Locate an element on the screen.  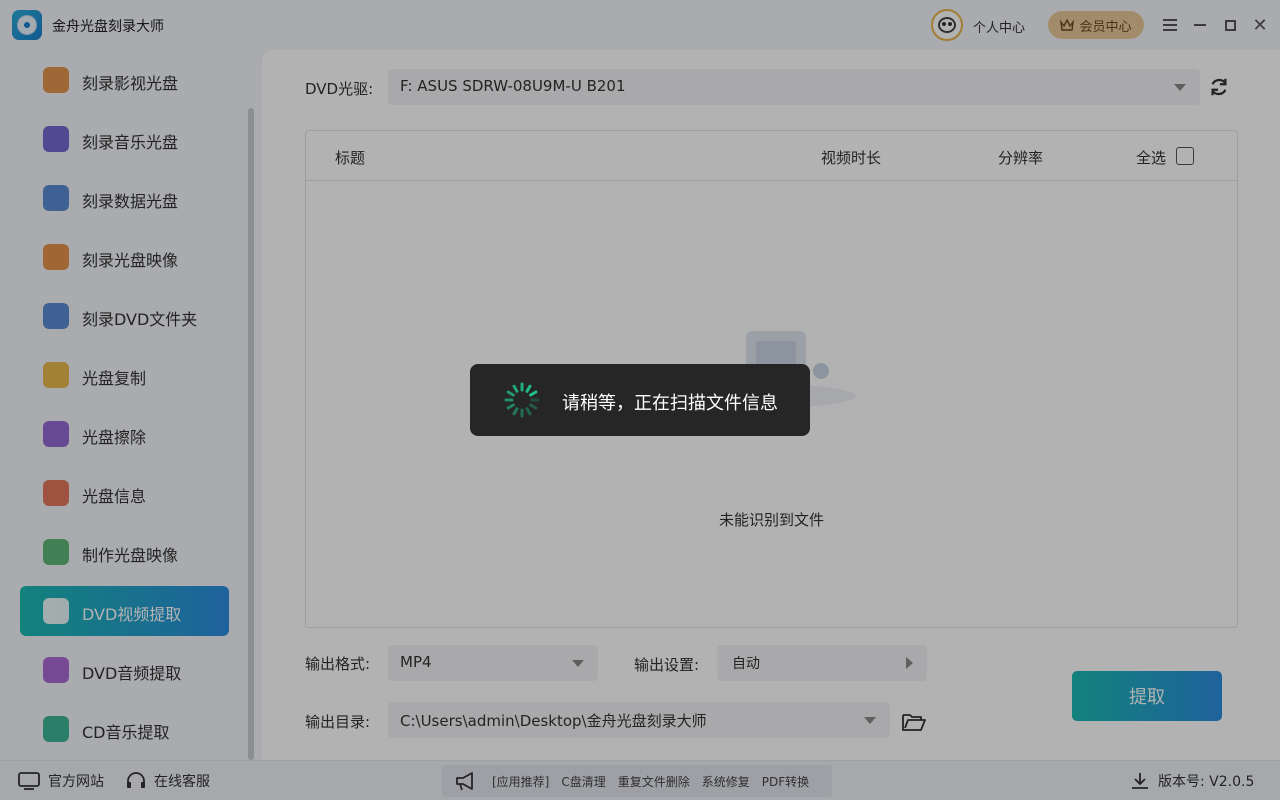
loading-message: 请稍等，正在扫描文件信息 is located at coordinates (670, 403).